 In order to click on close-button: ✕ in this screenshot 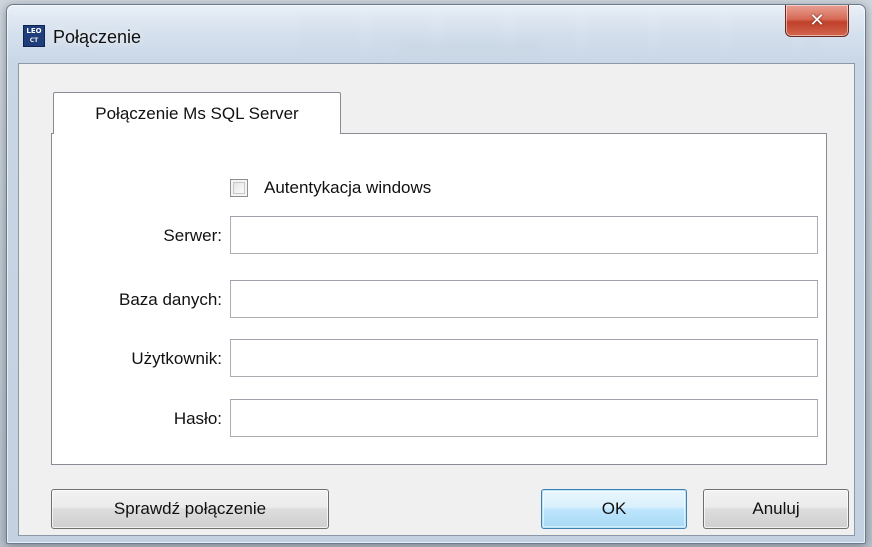, I will do `click(817, 21)`.